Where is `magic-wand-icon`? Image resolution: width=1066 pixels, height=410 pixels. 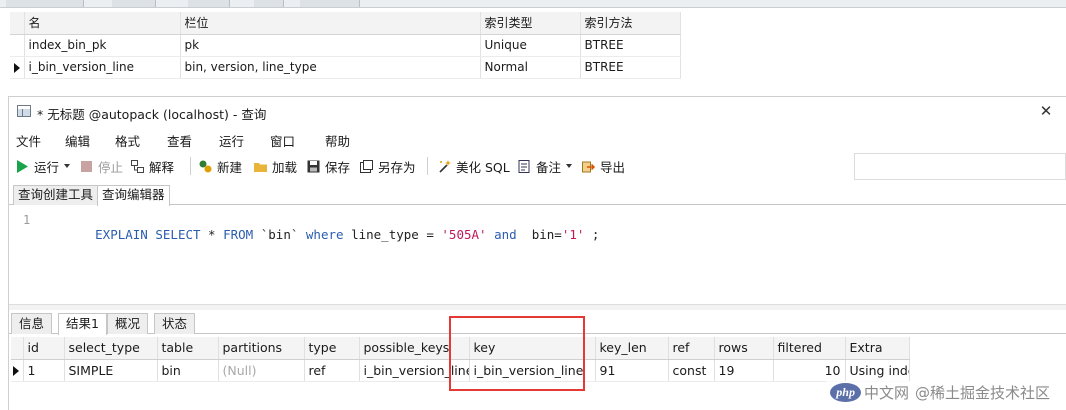 magic-wand-icon is located at coordinates (444, 166).